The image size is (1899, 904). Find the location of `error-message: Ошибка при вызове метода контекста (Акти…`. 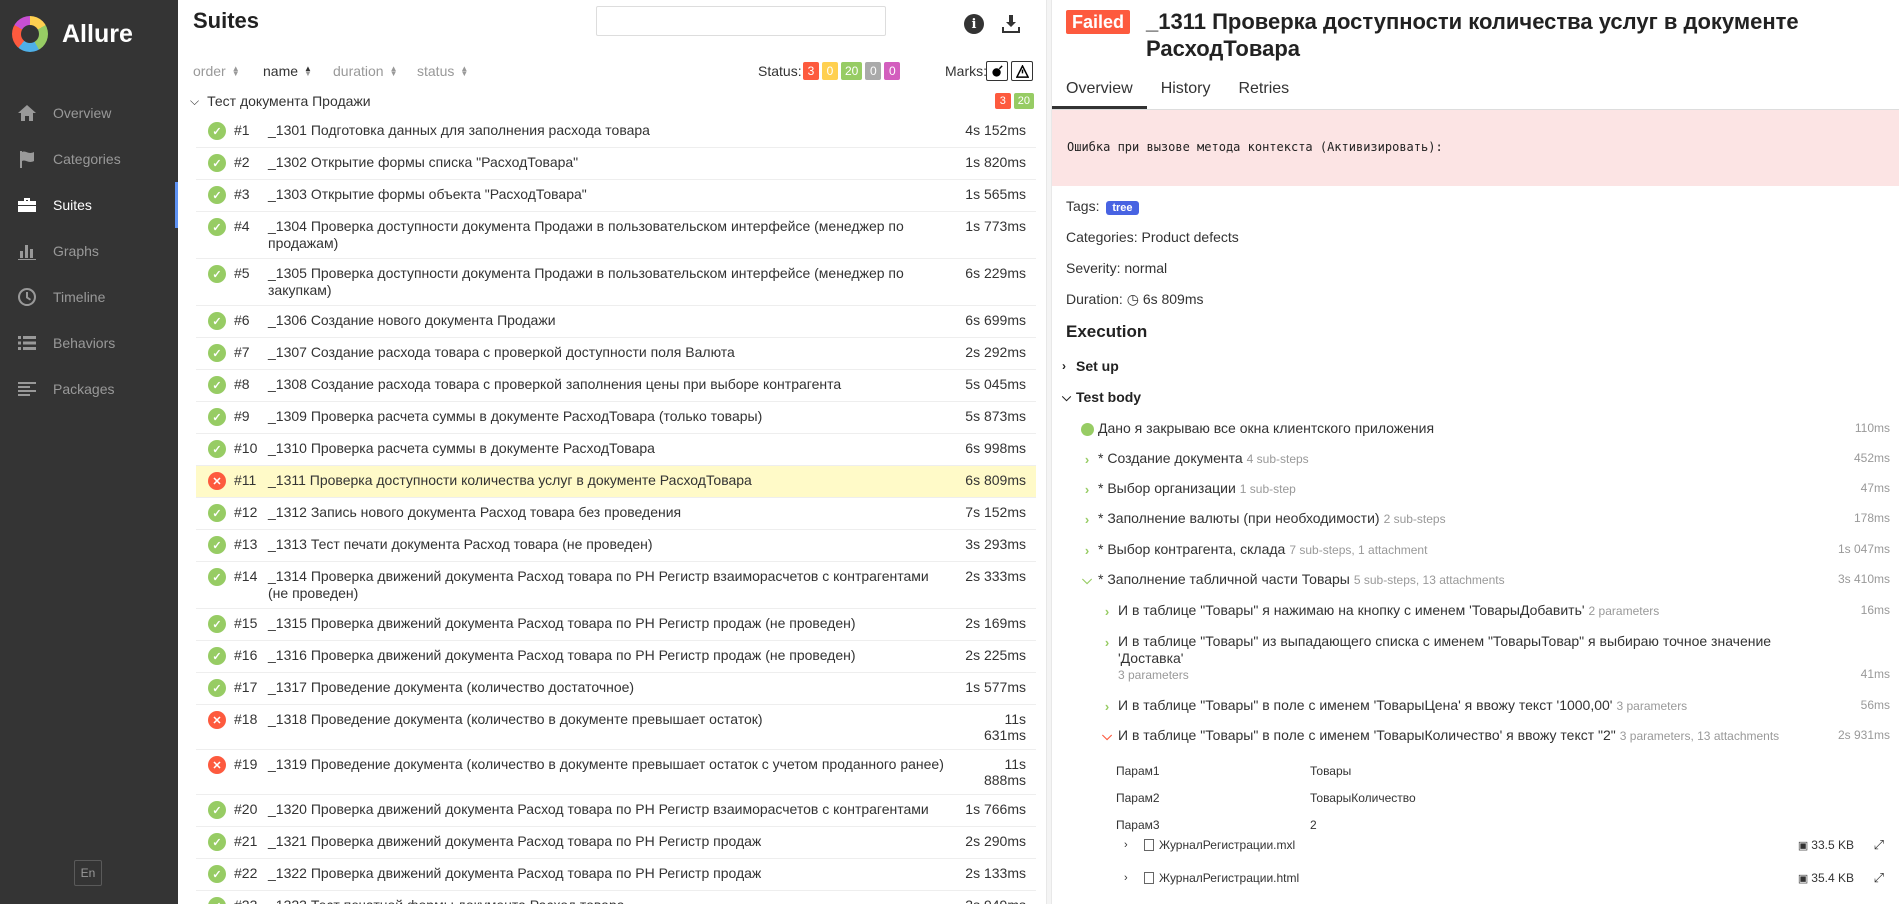

error-message: Ошибка при вызове метода контекста (Акти… is located at coordinates (1475, 148).